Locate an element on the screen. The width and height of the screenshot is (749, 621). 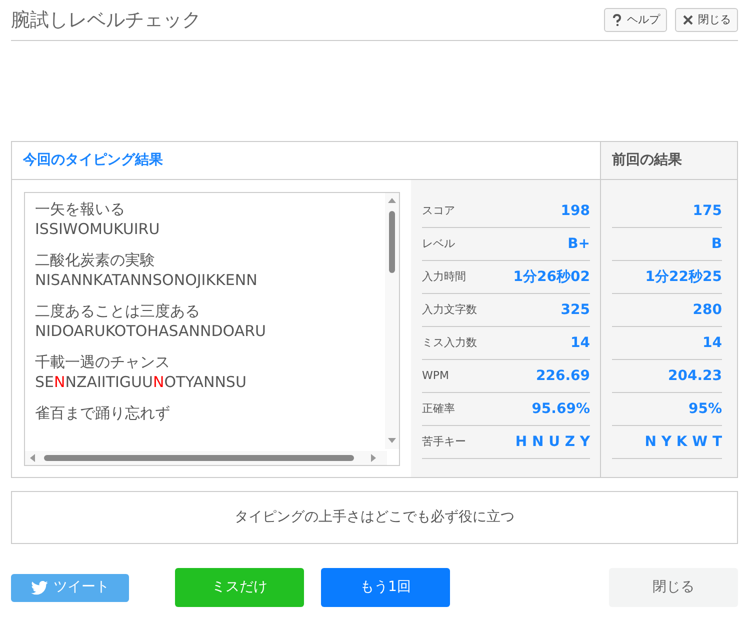
retry-button: もう1回 is located at coordinates (385, 587).